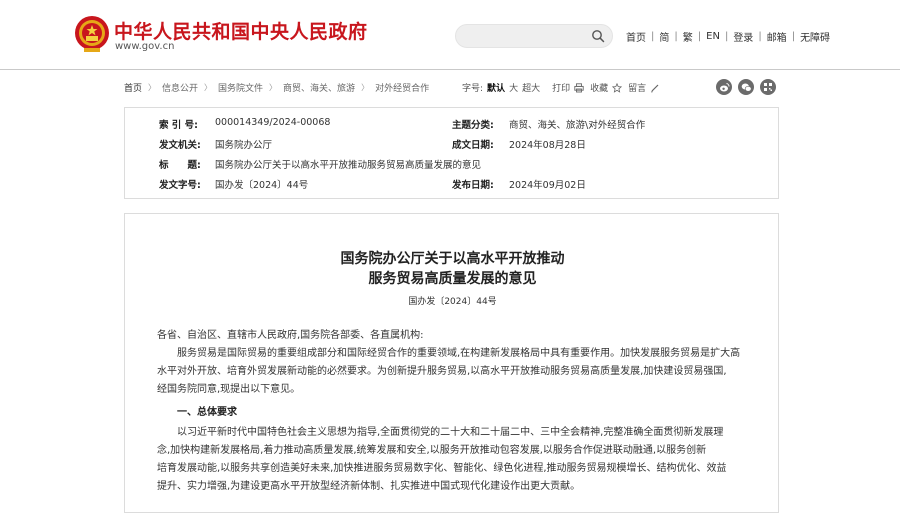 The height and width of the screenshot is (513, 900). What do you see at coordinates (496, 87) in the screenshot?
I see `font-size-default: 默认` at bounding box center [496, 87].